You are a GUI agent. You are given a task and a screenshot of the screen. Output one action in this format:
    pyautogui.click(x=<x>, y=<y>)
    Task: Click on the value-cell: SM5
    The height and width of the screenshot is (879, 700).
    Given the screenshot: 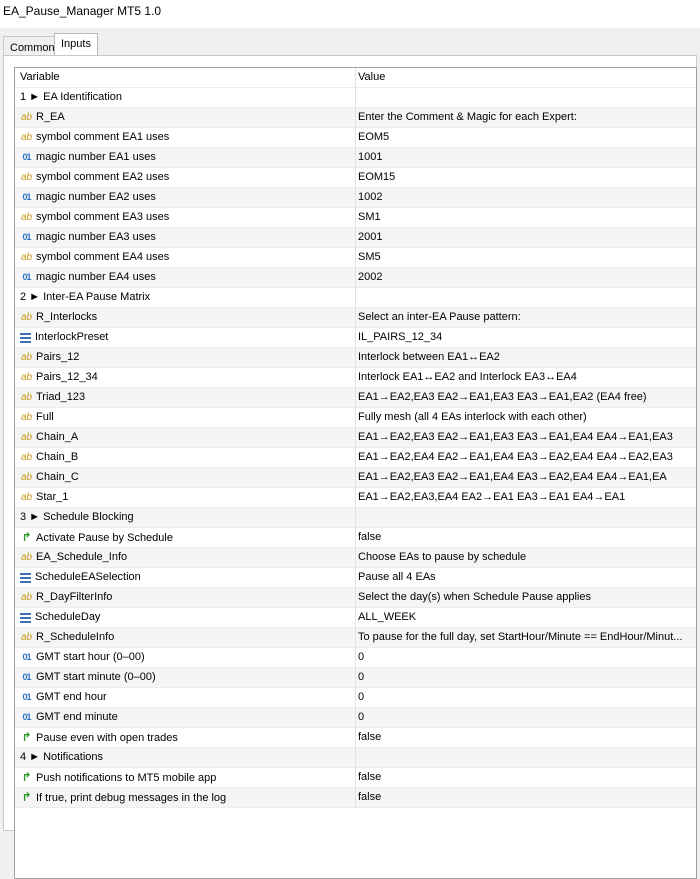 What is the action you would take?
    pyautogui.click(x=524, y=257)
    